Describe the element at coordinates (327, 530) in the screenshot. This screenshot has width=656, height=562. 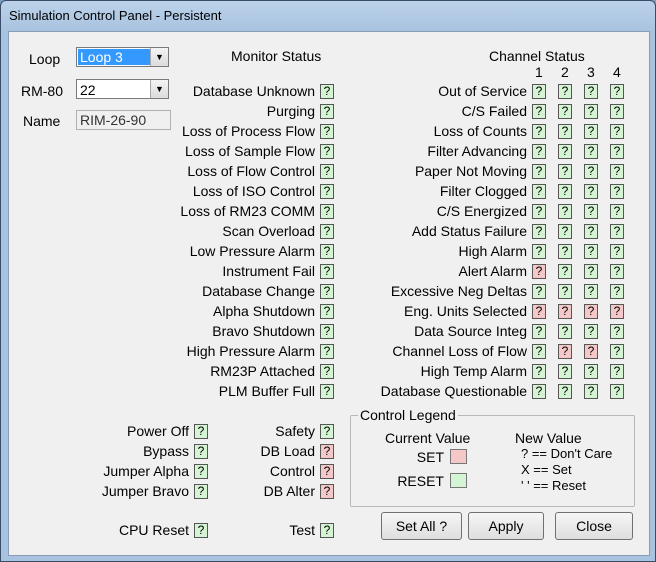
I see `test-checkbox: ?` at that location.